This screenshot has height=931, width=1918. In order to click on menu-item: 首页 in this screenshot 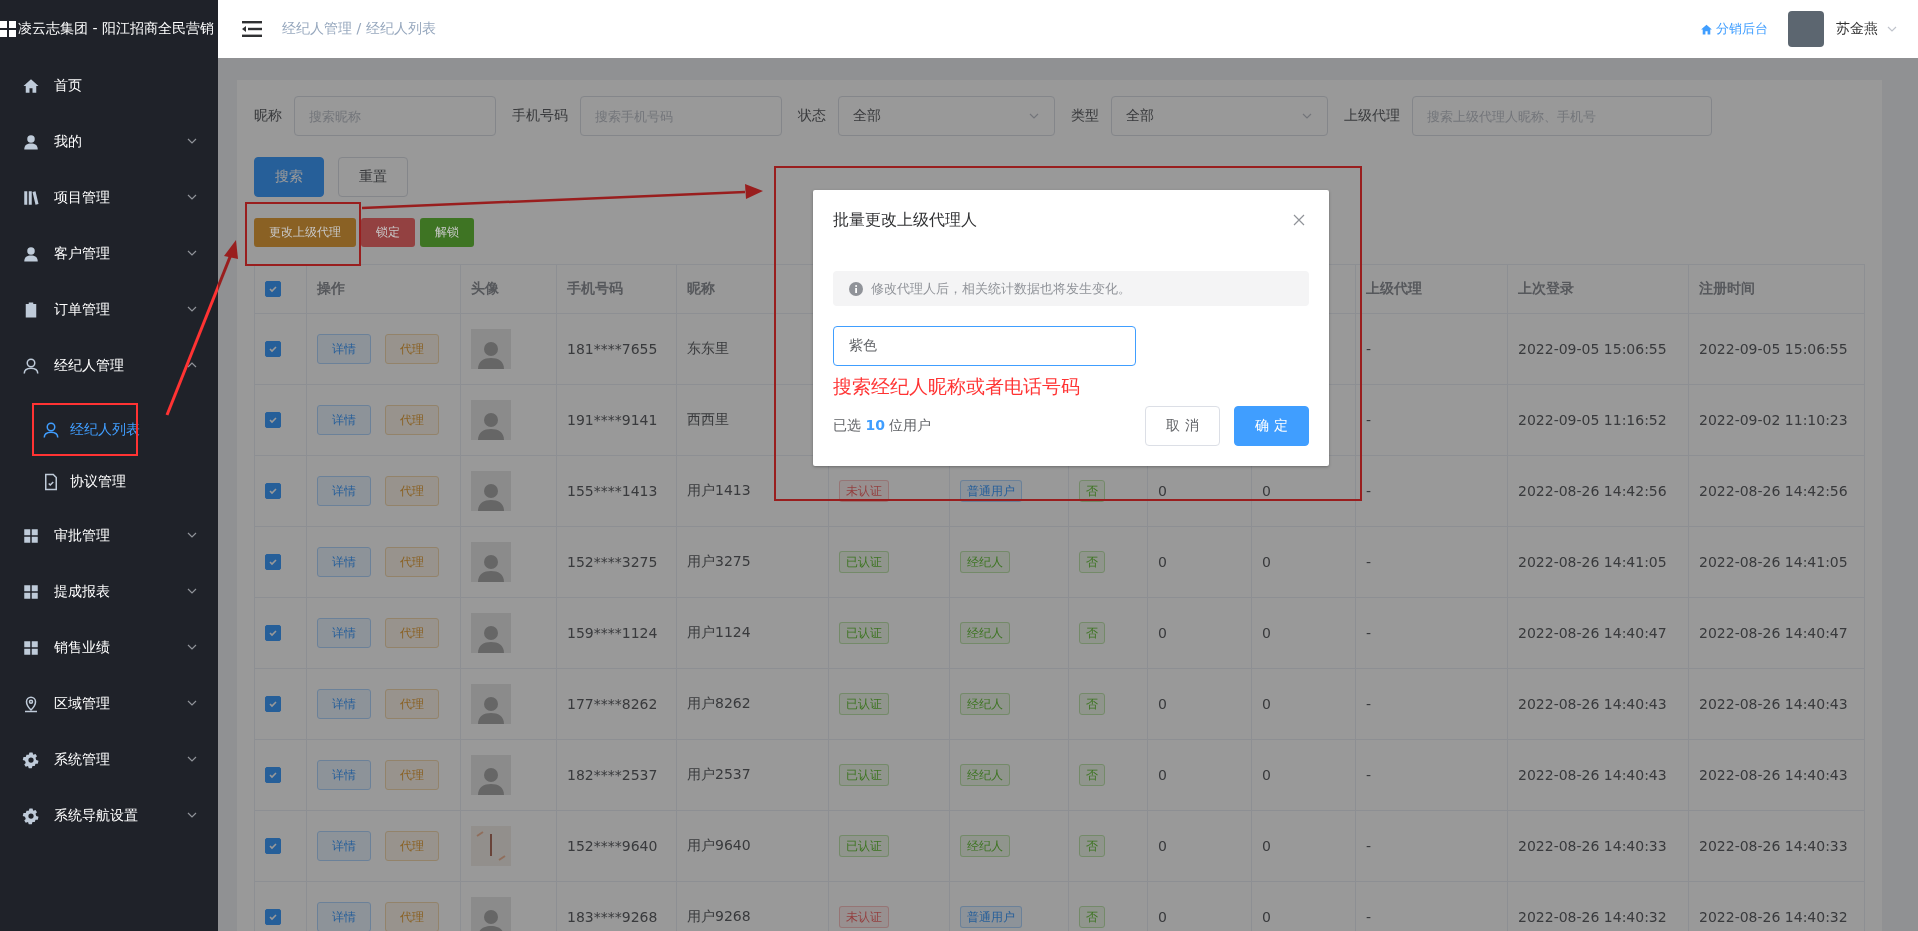, I will do `click(109, 86)`.